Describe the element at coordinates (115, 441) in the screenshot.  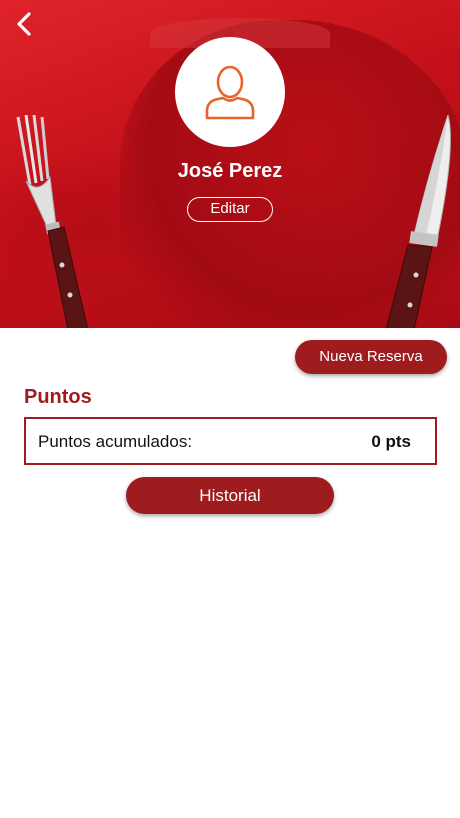
I see `points-label: Puntos acumulados:` at that location.